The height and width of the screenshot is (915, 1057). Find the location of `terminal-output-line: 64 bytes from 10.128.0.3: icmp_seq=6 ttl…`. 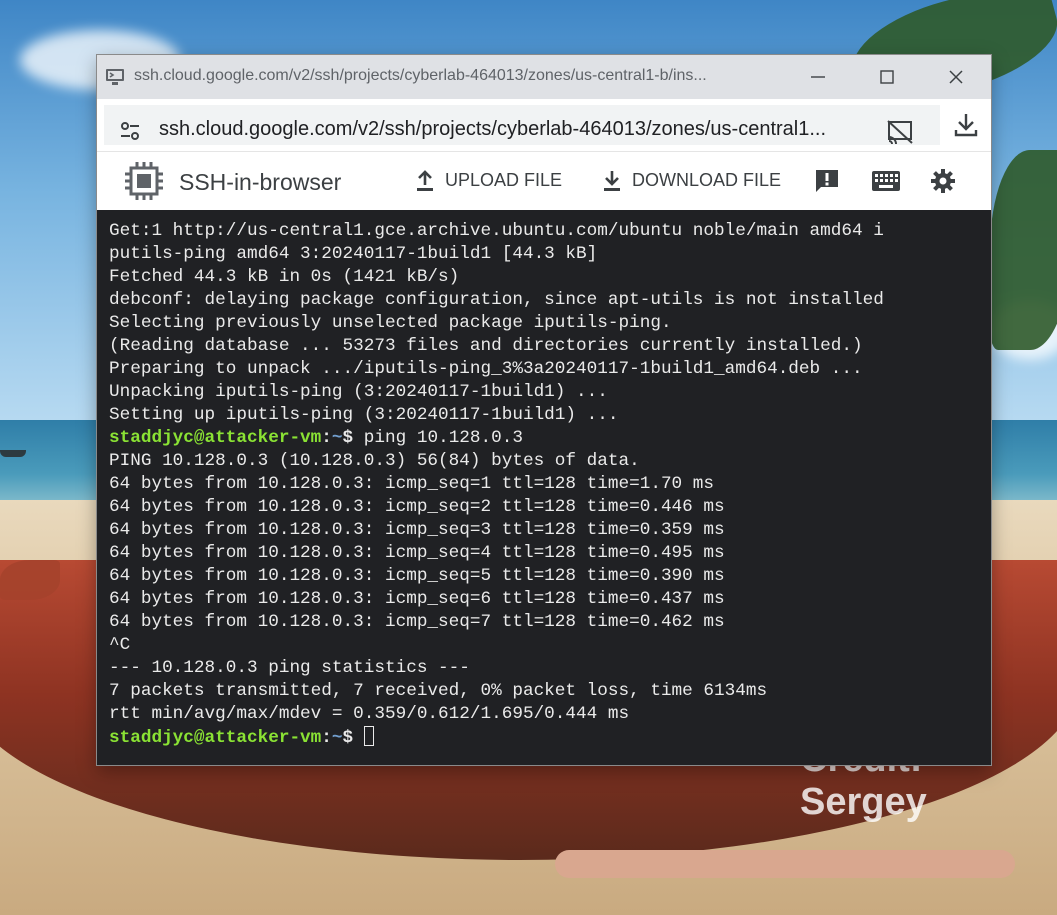

terminal-output-line: 64 bytes from 10.128.0.3: icmp_seq=6 ttl… is located at coordinates (417, 599).